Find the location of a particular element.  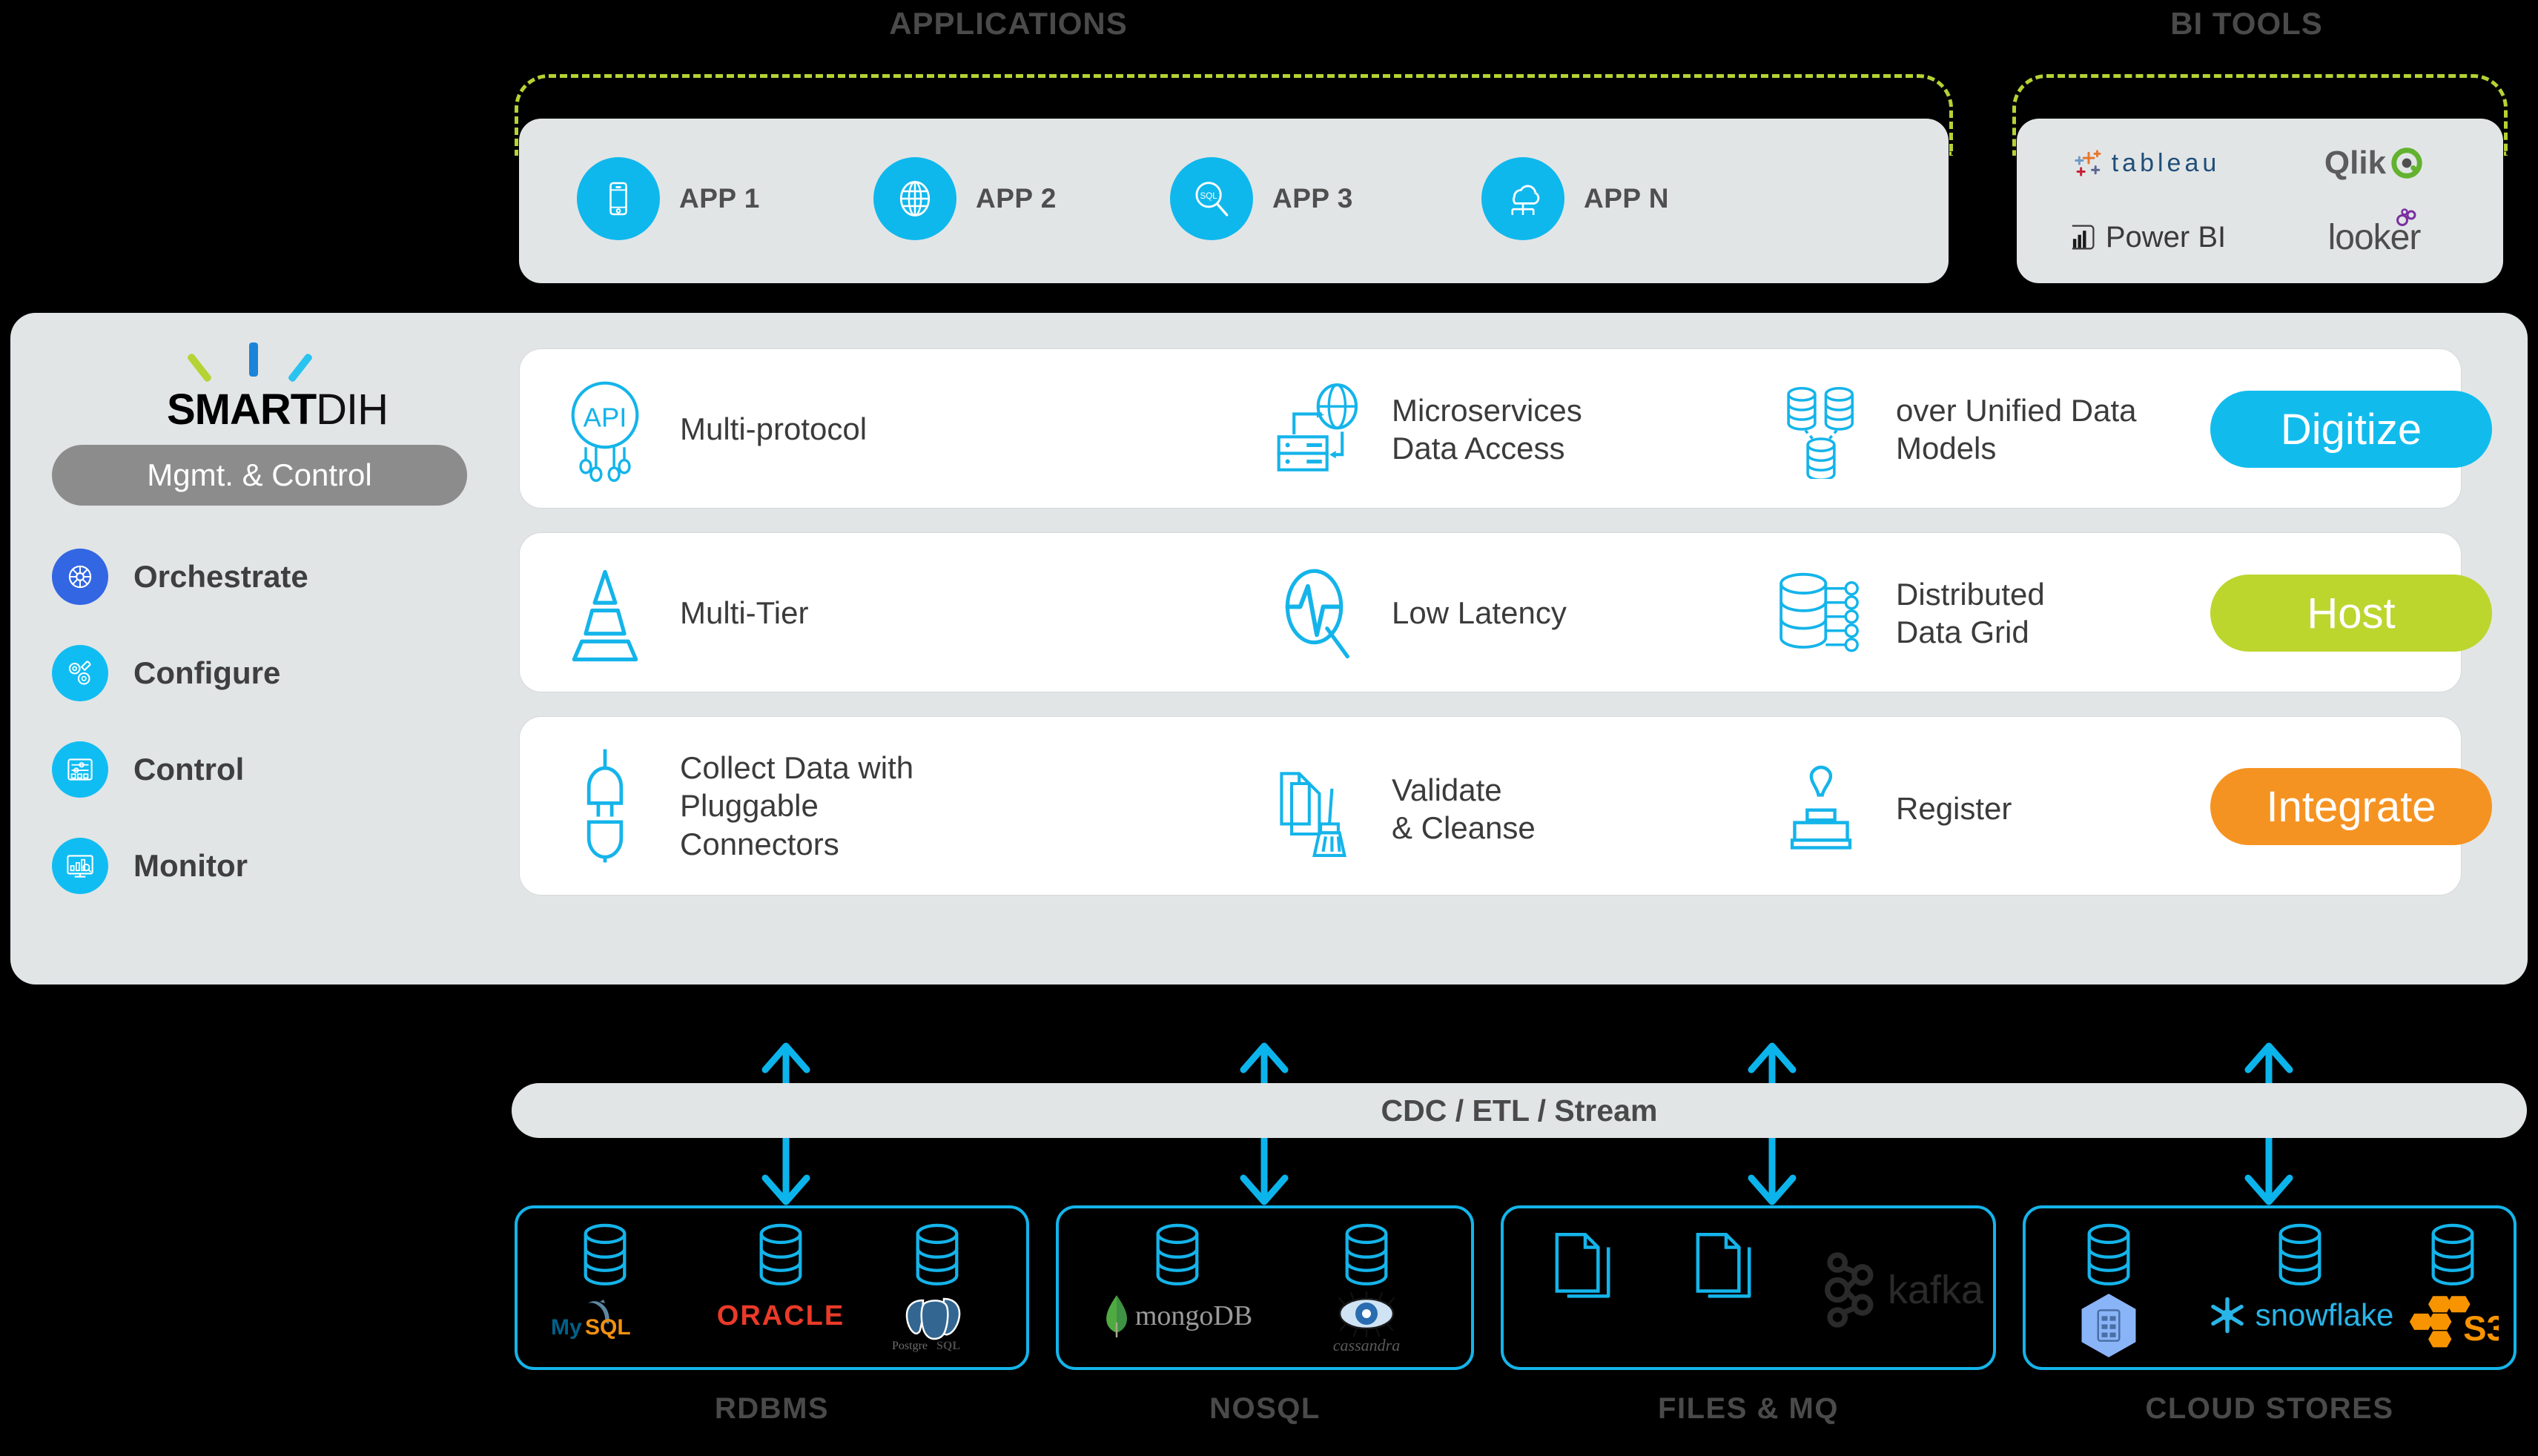

feature-cell-unified-models: over Unified Data Models is located at coordinates (1951, 429).